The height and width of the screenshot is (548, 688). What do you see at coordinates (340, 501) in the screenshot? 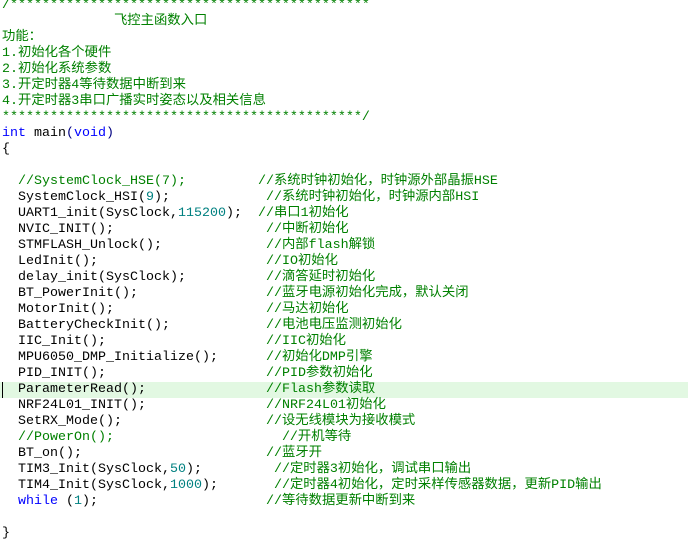
I see `code-comment: //等待数据更新中断到来` at bounding box center [340, 501].